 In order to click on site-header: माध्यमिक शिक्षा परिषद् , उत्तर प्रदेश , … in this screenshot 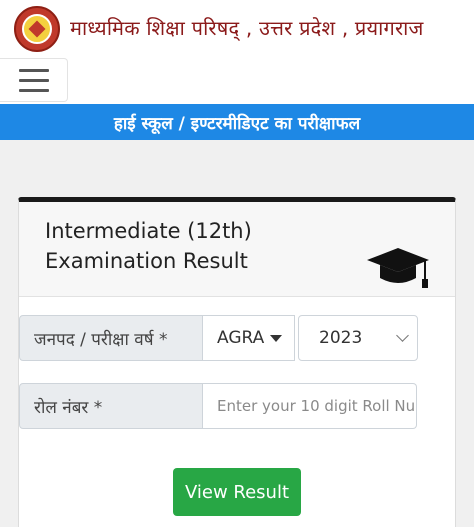, I will do `click(237, 29)`.